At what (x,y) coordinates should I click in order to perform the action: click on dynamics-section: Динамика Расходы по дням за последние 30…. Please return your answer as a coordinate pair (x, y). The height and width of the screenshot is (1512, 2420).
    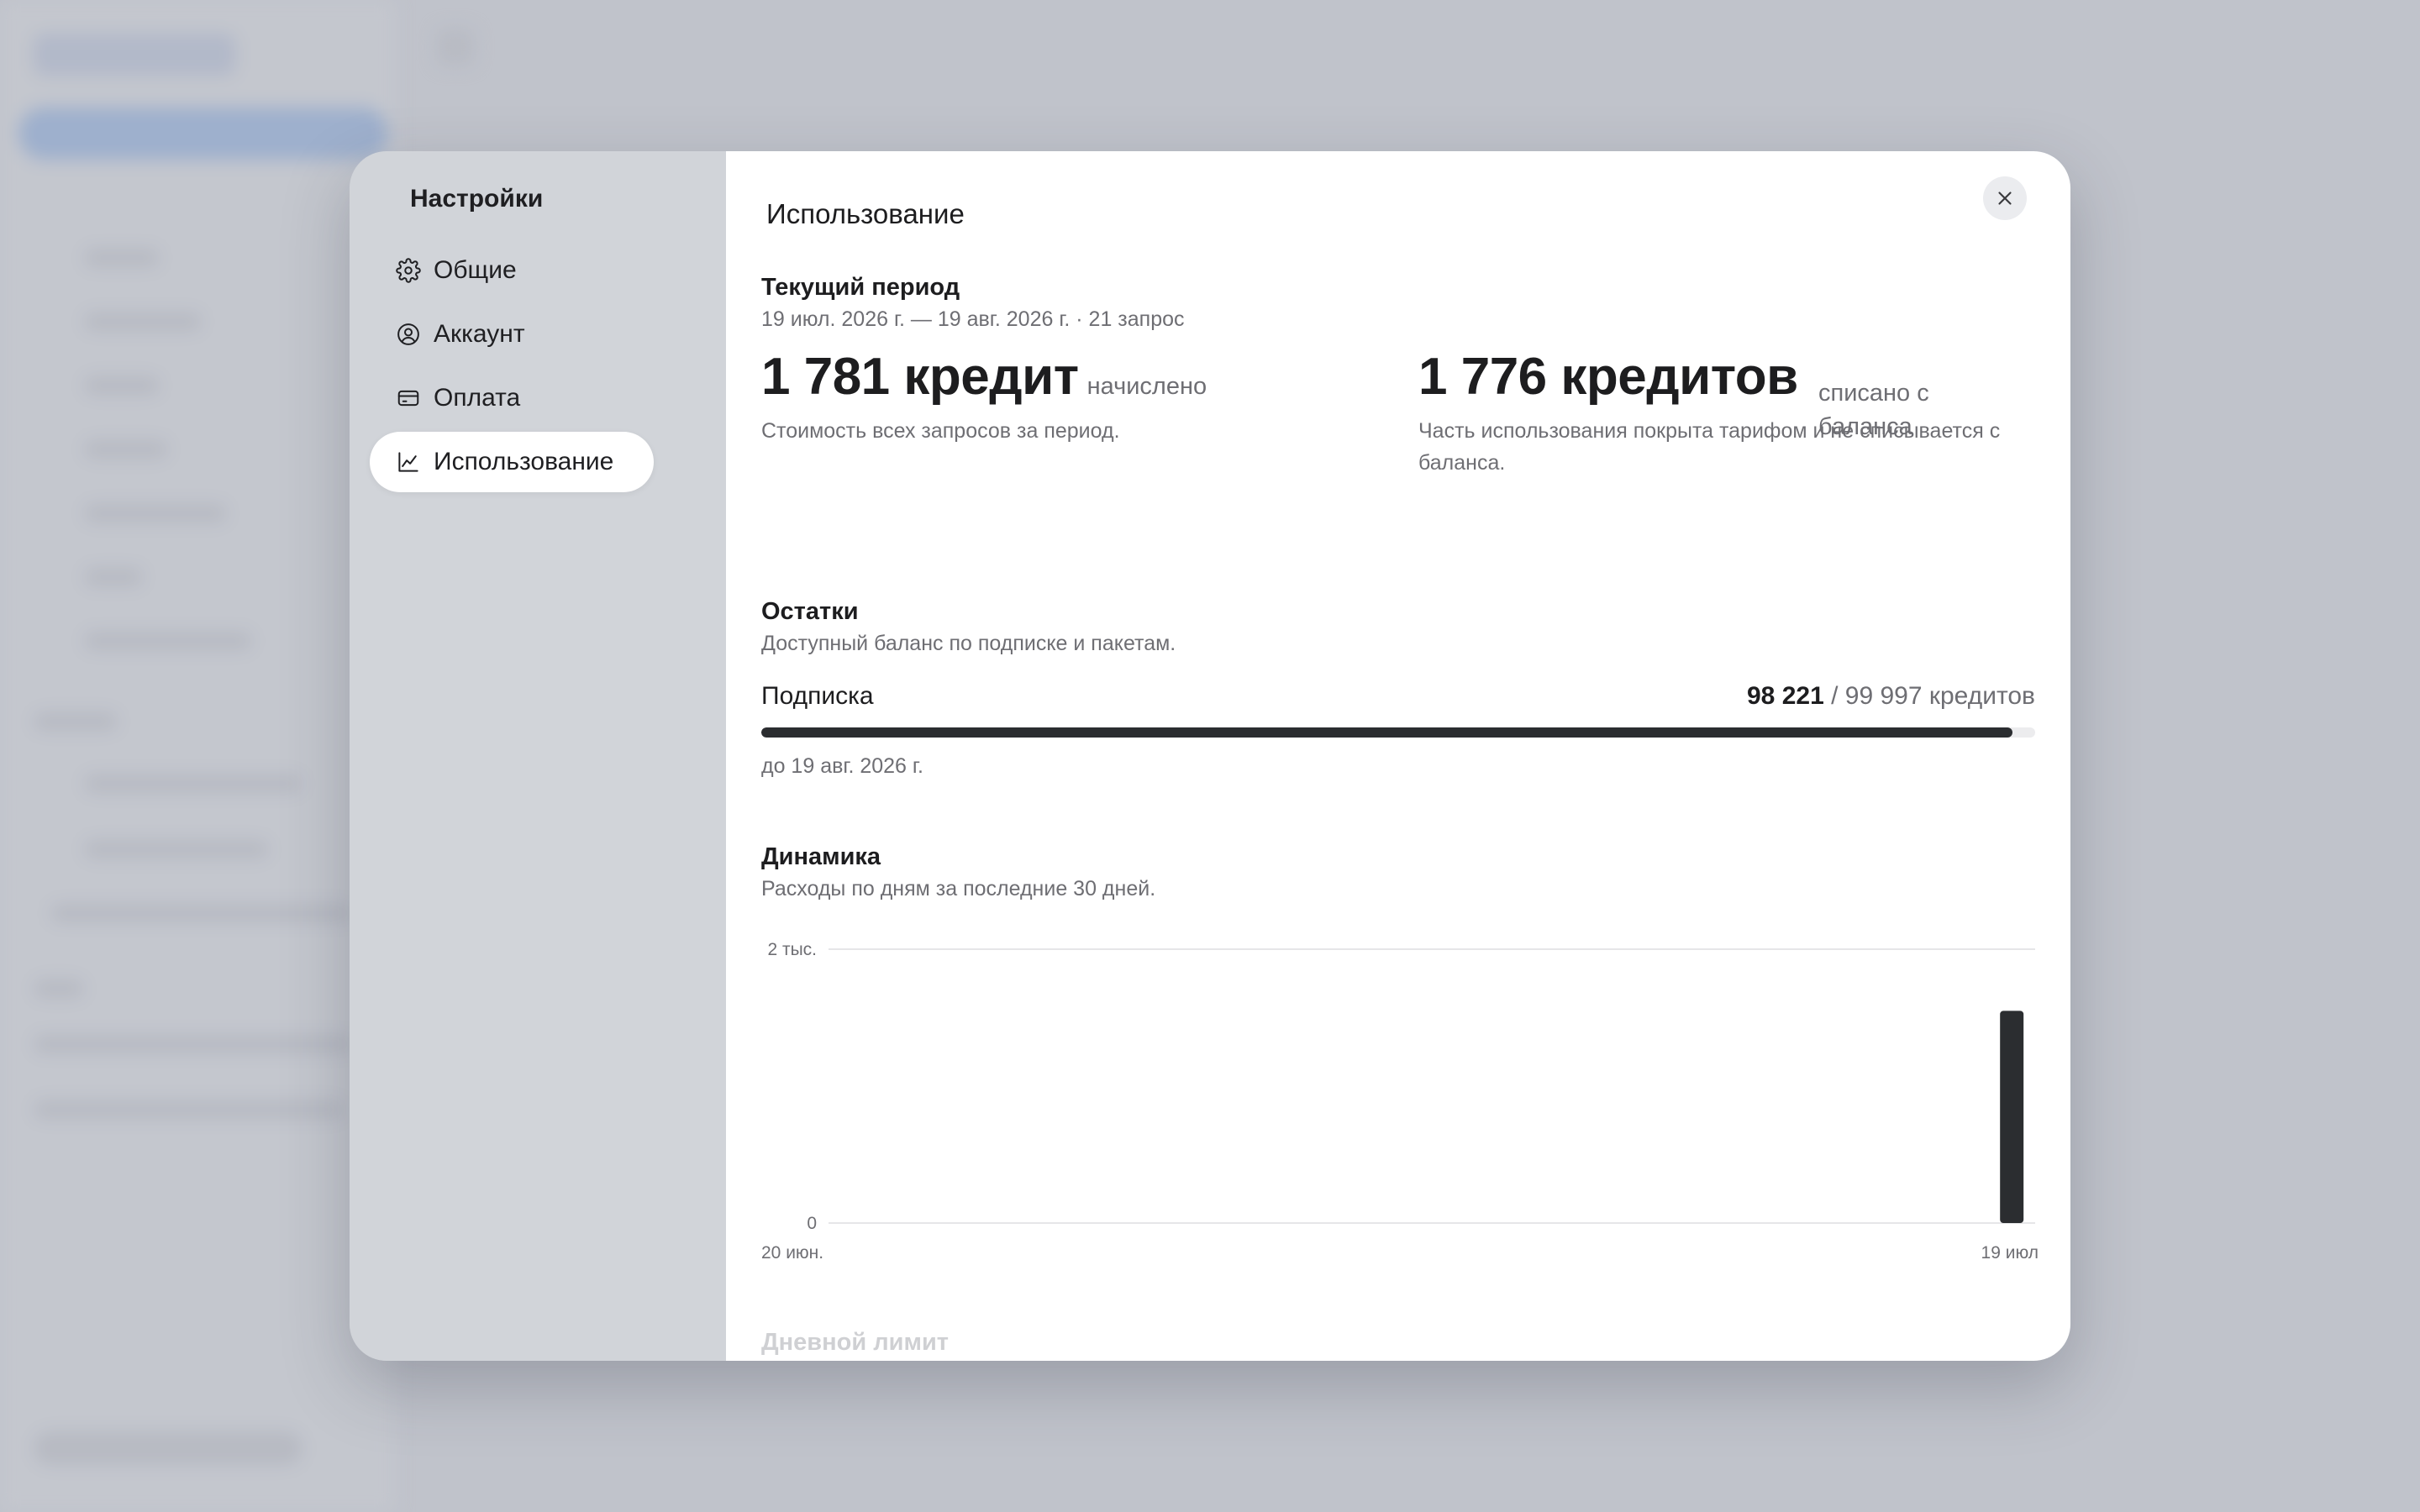
    Looking at the image, I should click on (1398, 872).